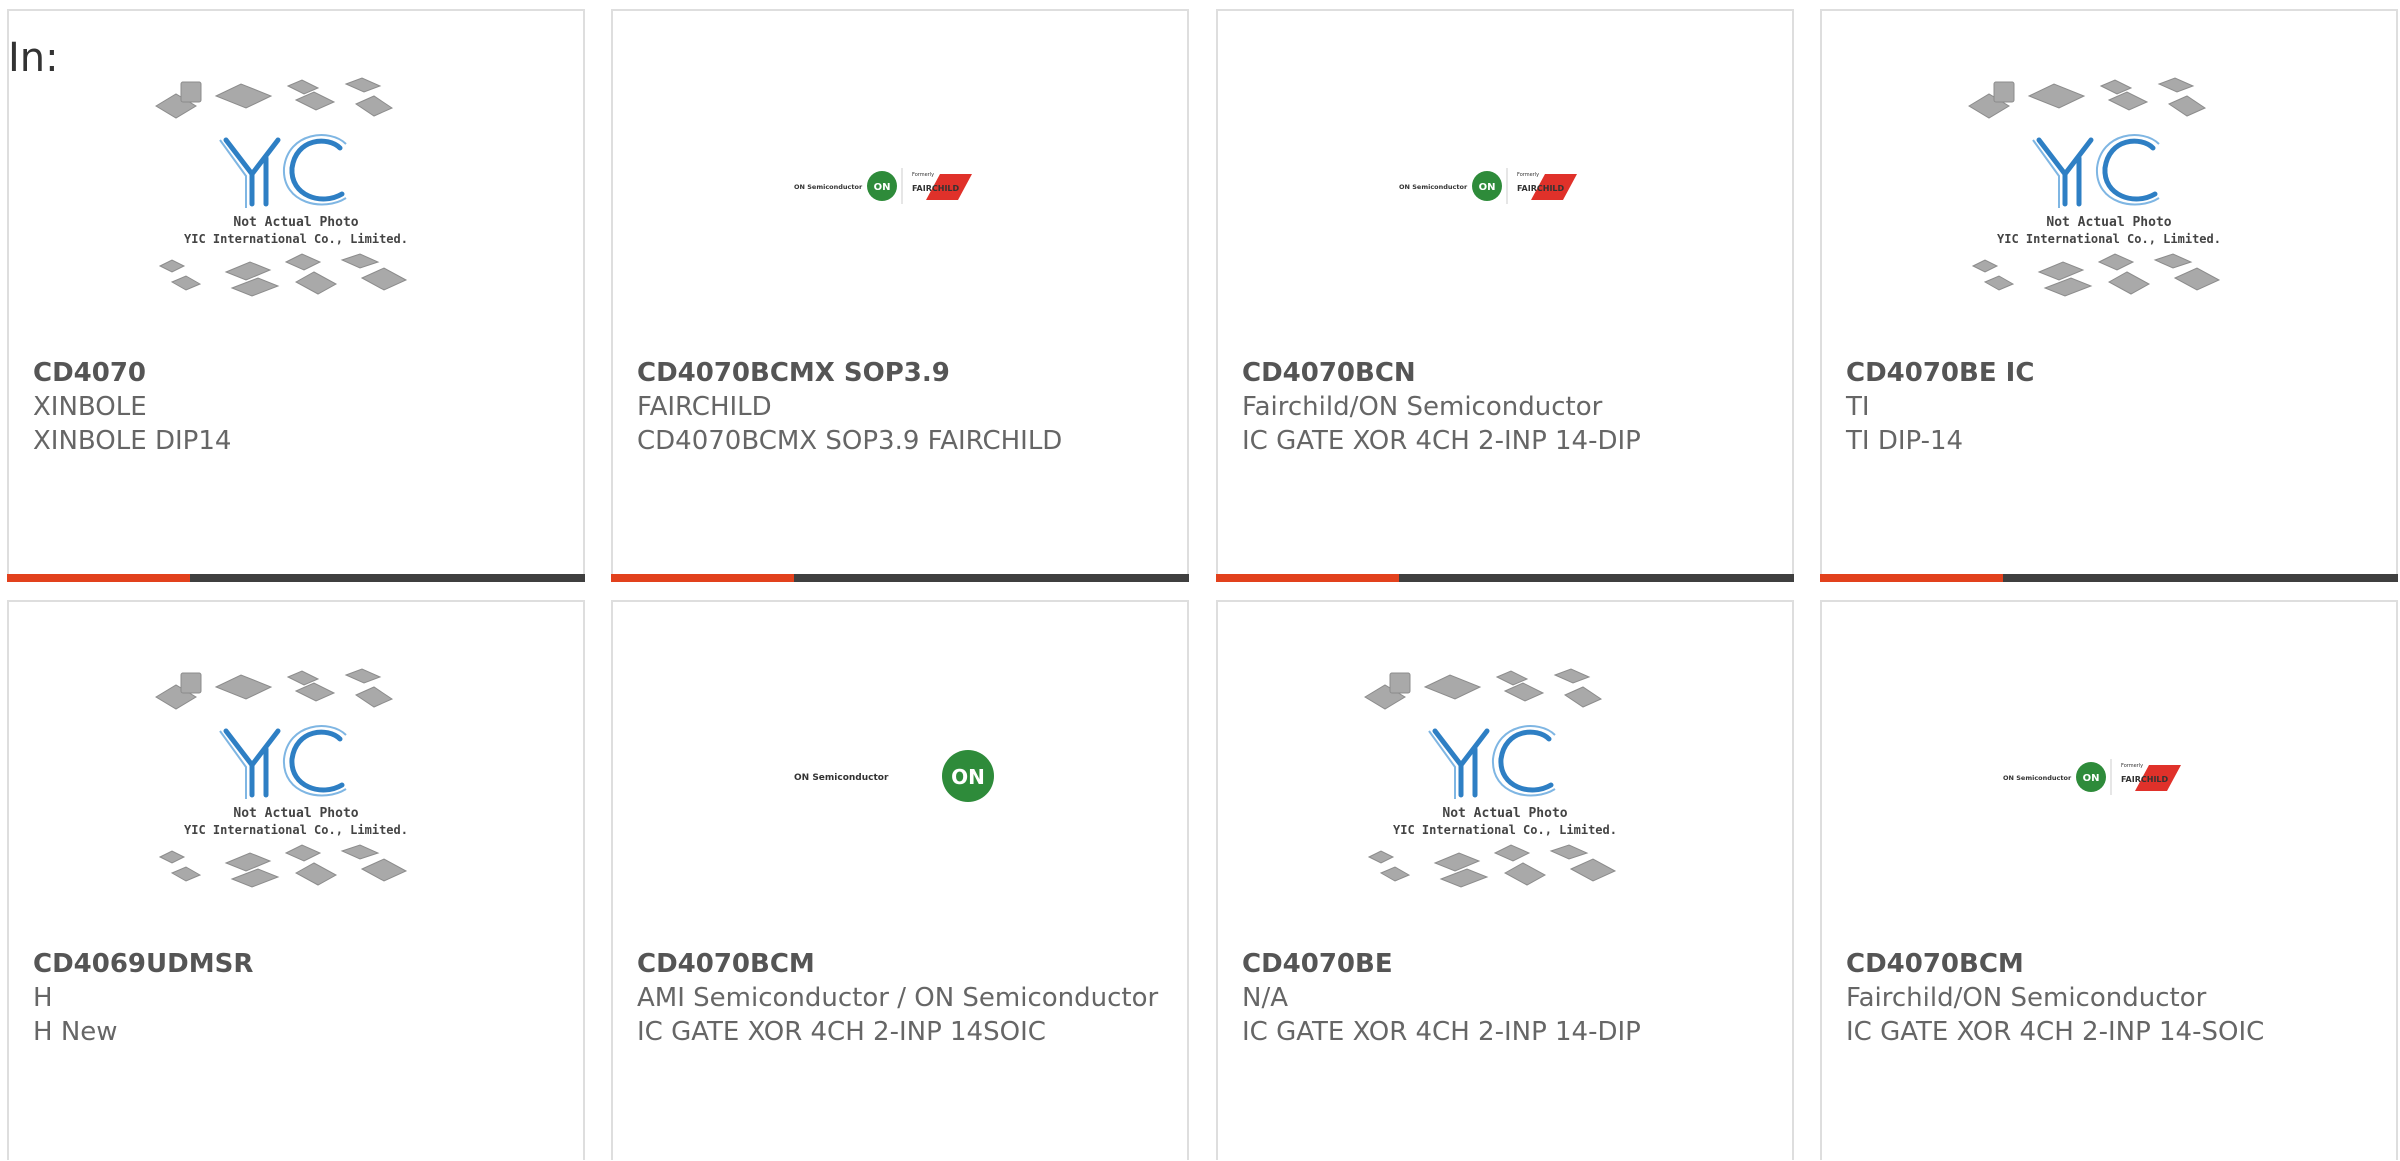  I want to click on product-description: IC GATE XOR 4CH 2-INP 14-SOIC, so click(2055, 1032).